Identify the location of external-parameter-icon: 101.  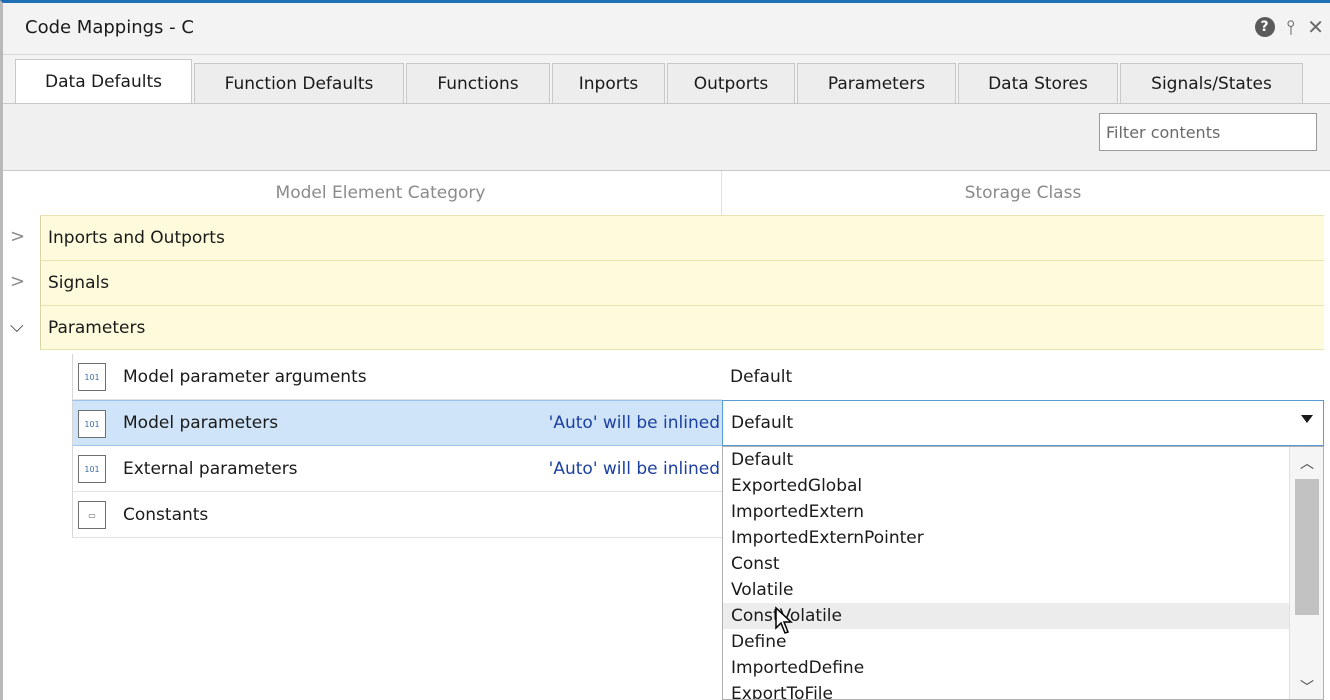
(92, 469).